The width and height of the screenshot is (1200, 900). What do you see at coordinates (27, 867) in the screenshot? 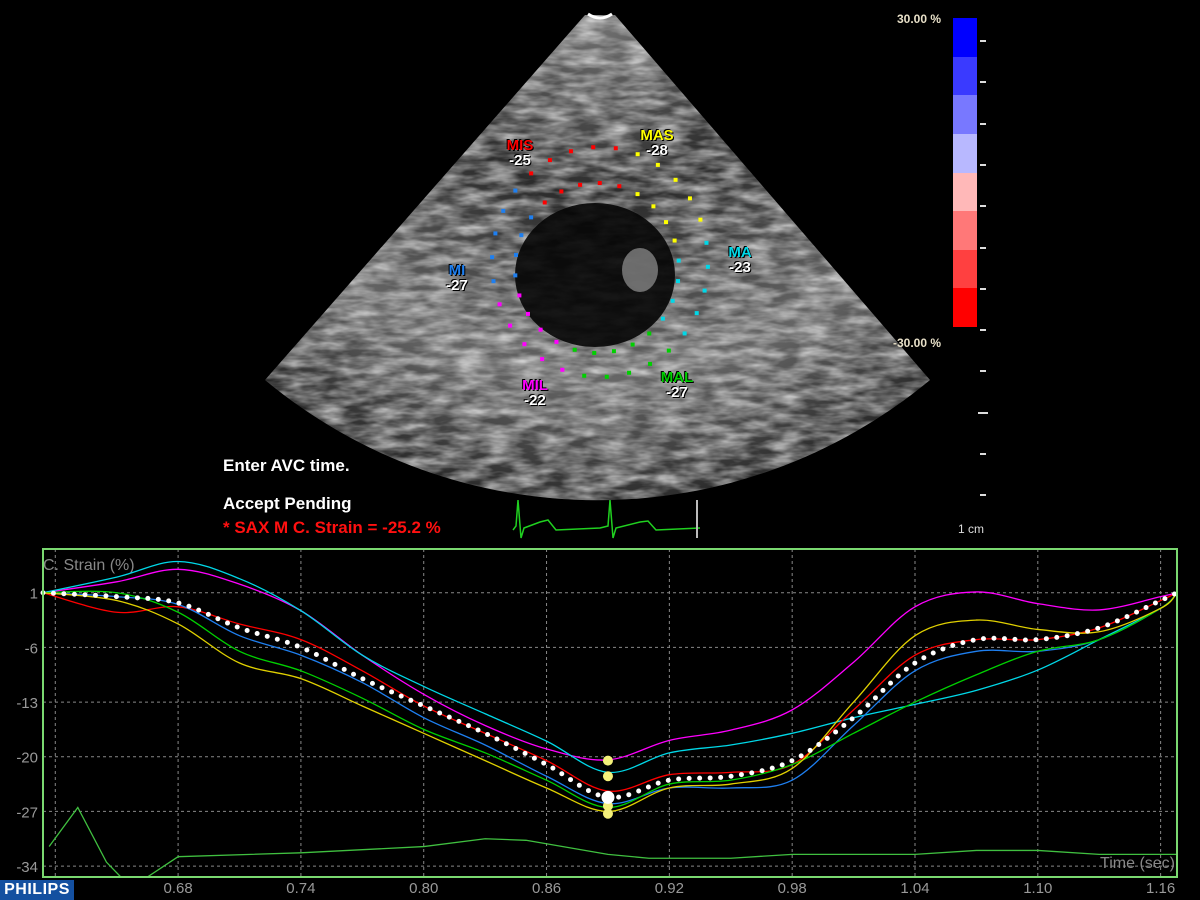
I see `y-tick-label: -34` at bounding box center [27, 867].